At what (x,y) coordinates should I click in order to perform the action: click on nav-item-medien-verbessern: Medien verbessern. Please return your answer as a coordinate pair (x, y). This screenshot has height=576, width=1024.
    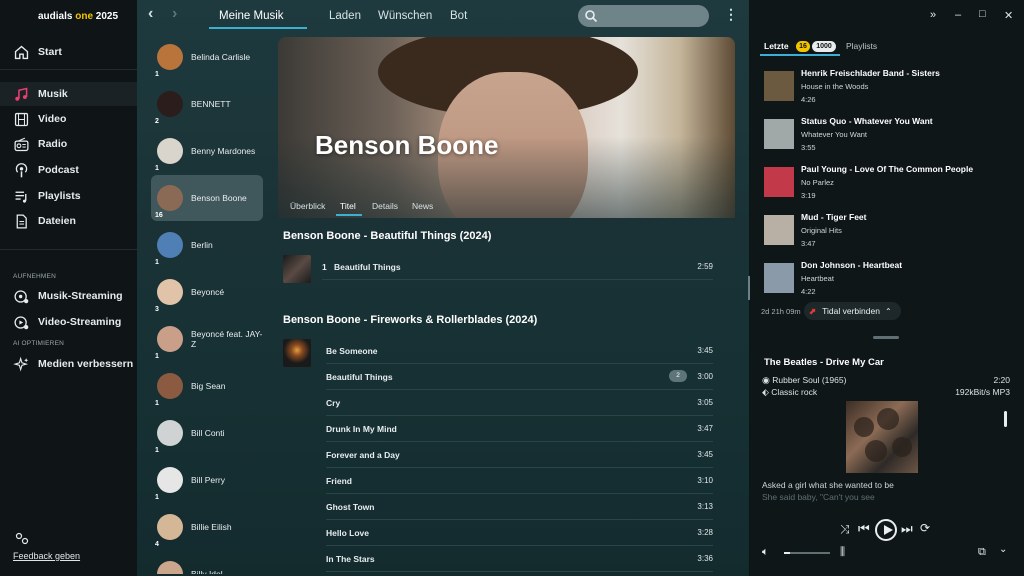
    Looking at the image, I should click on (68, 364).